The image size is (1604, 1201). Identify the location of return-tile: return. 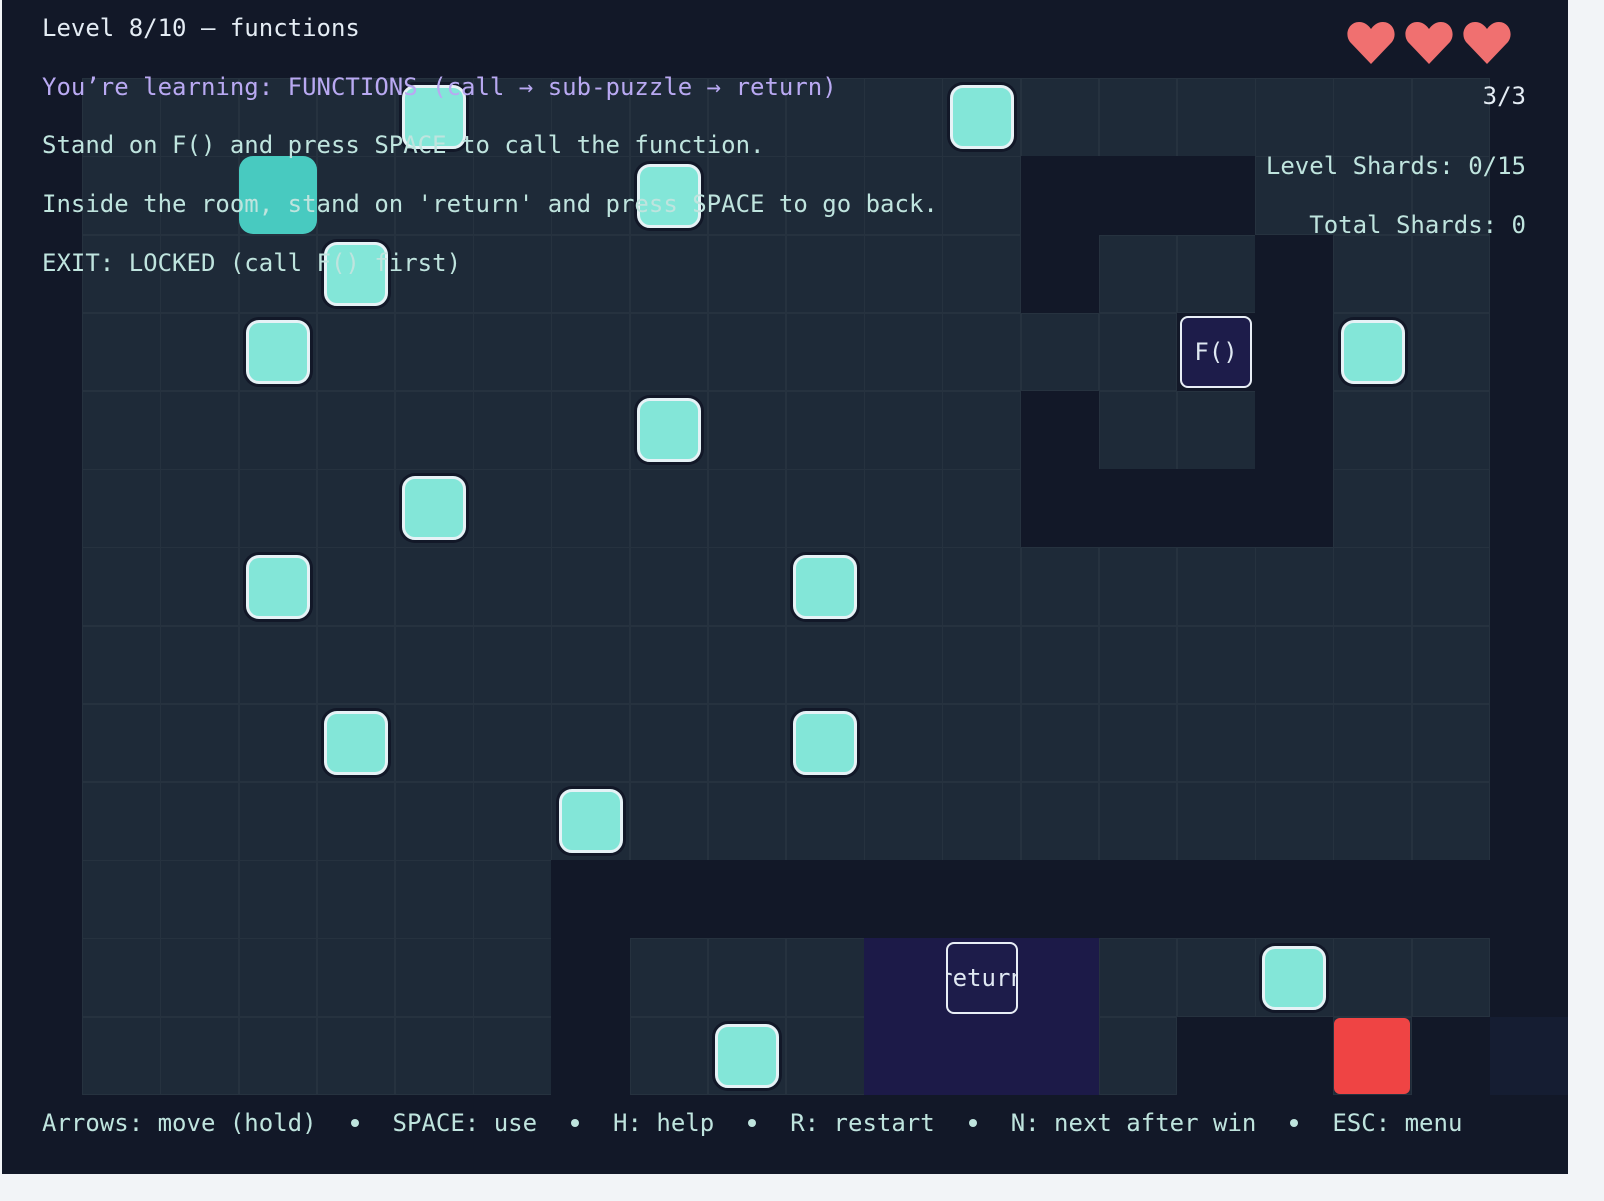
(981, 977).